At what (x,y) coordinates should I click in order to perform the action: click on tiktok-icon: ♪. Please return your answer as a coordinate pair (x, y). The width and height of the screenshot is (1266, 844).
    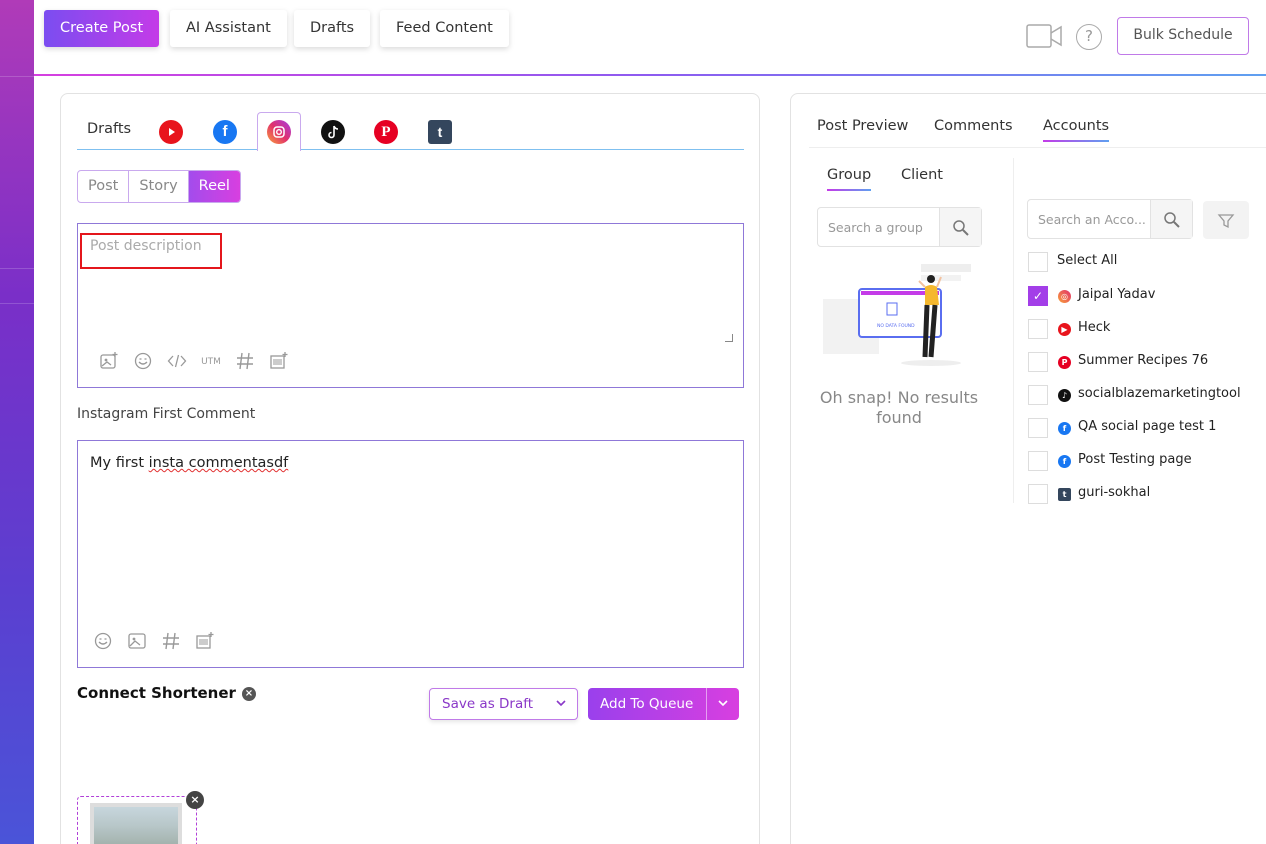
    Looking at the image, I should click on (1064, 395).